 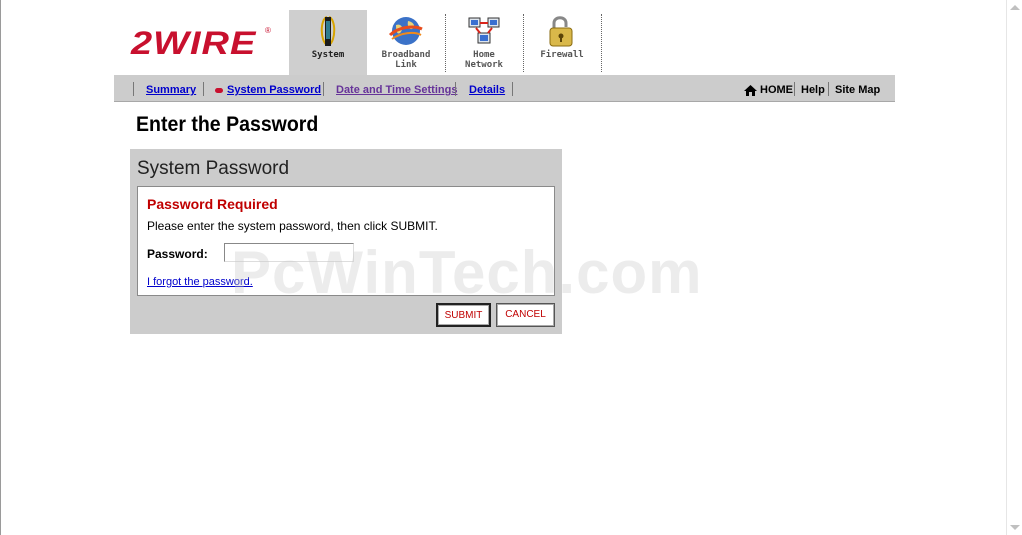 I want to click on globe-icon, so click(x=405, y=31).